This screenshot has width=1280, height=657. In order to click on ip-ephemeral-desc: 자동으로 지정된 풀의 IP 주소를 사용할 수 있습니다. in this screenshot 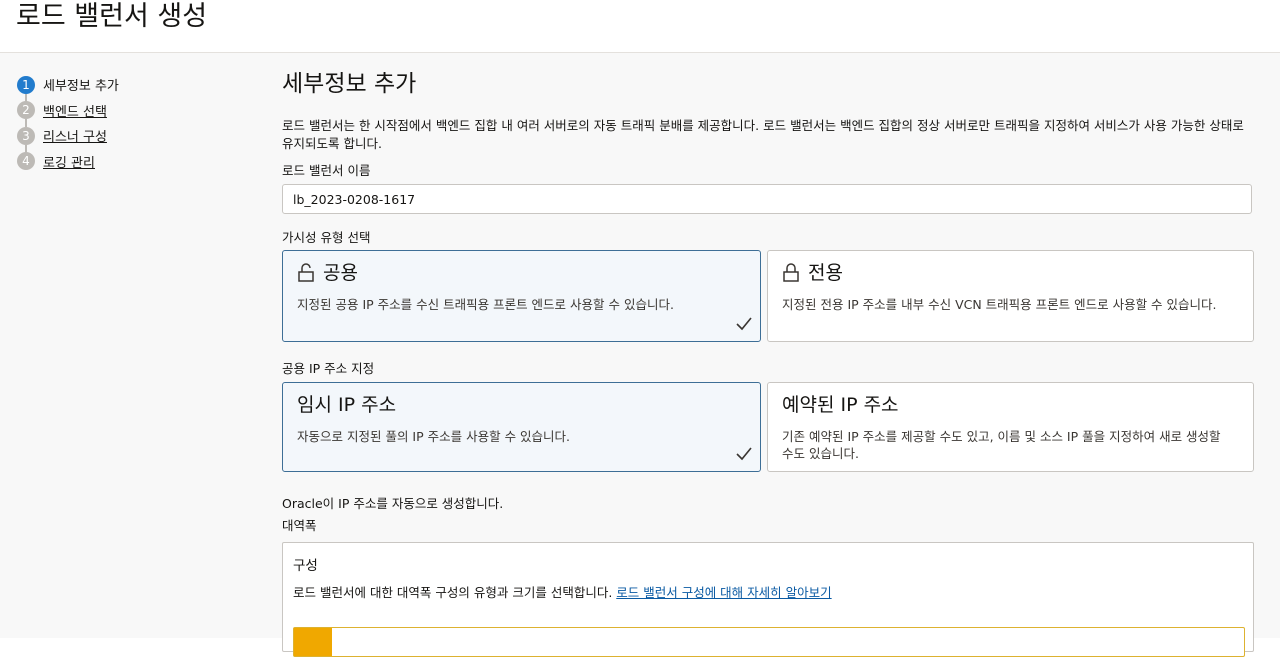, I will do `click(434, 436)`.